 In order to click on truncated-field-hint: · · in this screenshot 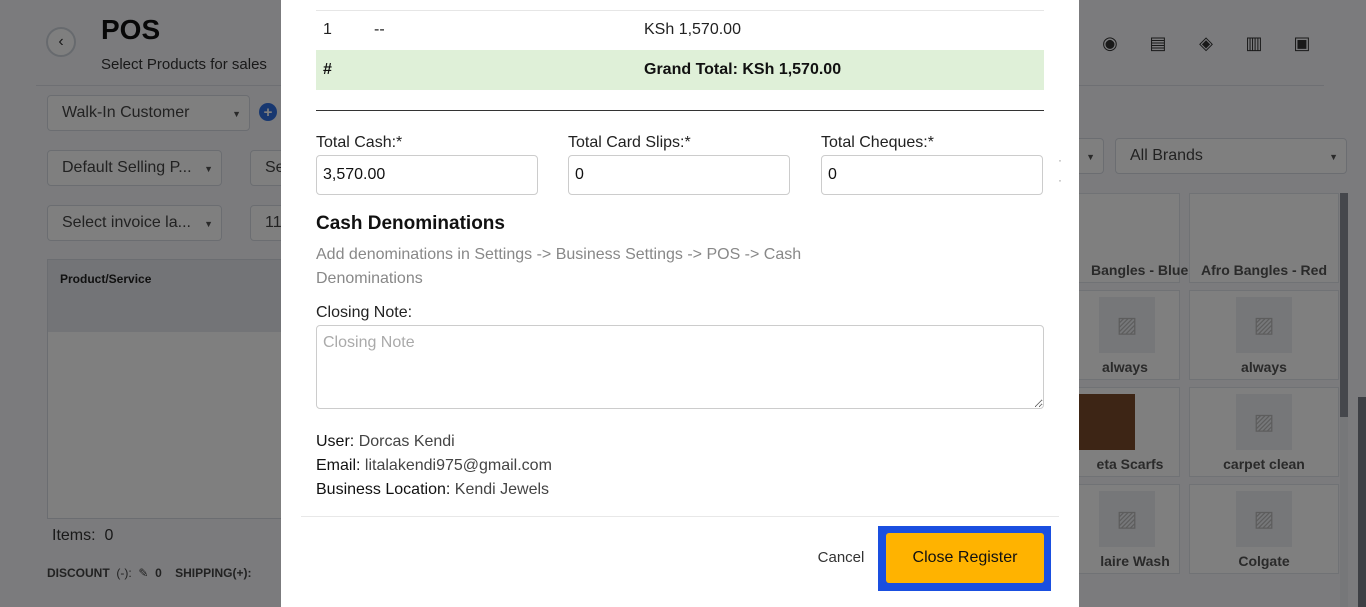, I will do `click(1060, 170)`.